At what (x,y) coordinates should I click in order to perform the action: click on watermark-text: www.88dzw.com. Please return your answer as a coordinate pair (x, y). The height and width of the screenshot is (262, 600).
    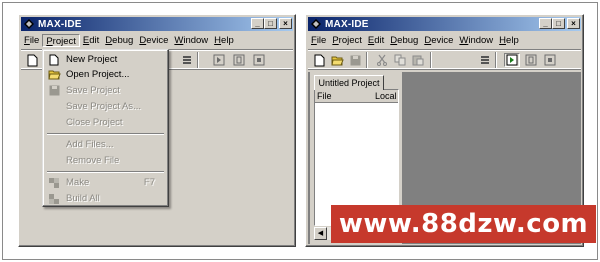
    Looking at the image, I should click on (463, 224).